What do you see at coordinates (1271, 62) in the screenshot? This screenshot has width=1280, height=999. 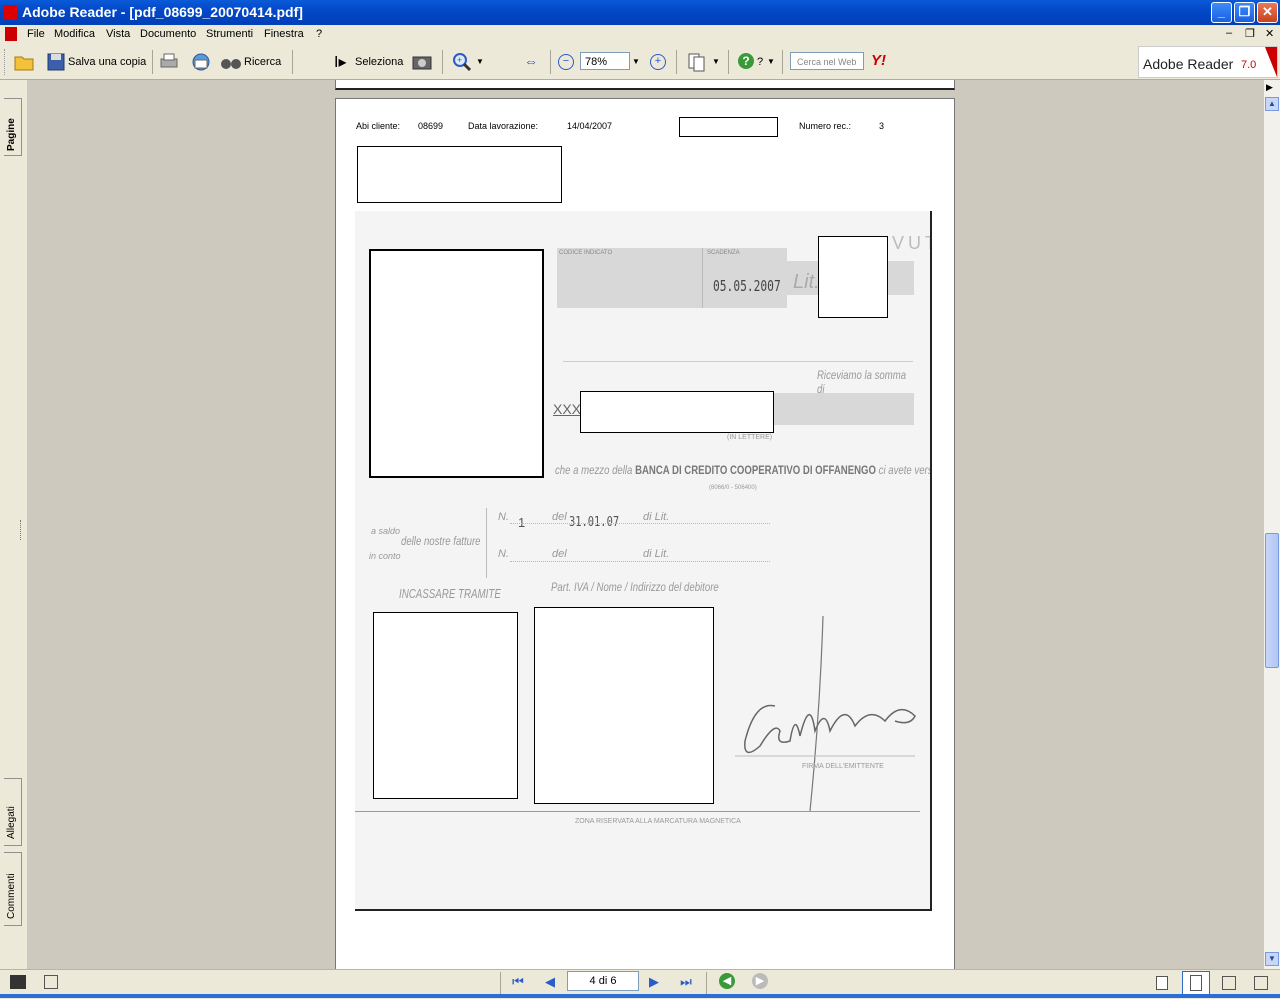 I see `adobe-corner-logo-icon` at bounding box center [1271, 62].